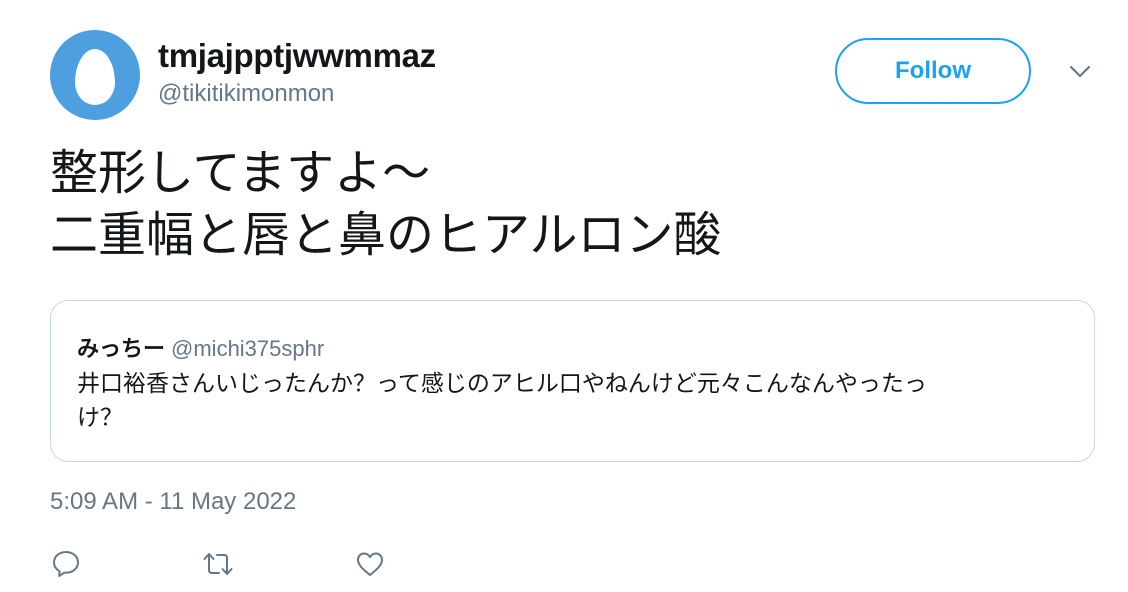 The height and width of the screenshot is (592, 1128). What do you see at coordinates (1080, 72) in the screenshot?
I see `chevron-down-icon` at bounding box center [1080, 72].